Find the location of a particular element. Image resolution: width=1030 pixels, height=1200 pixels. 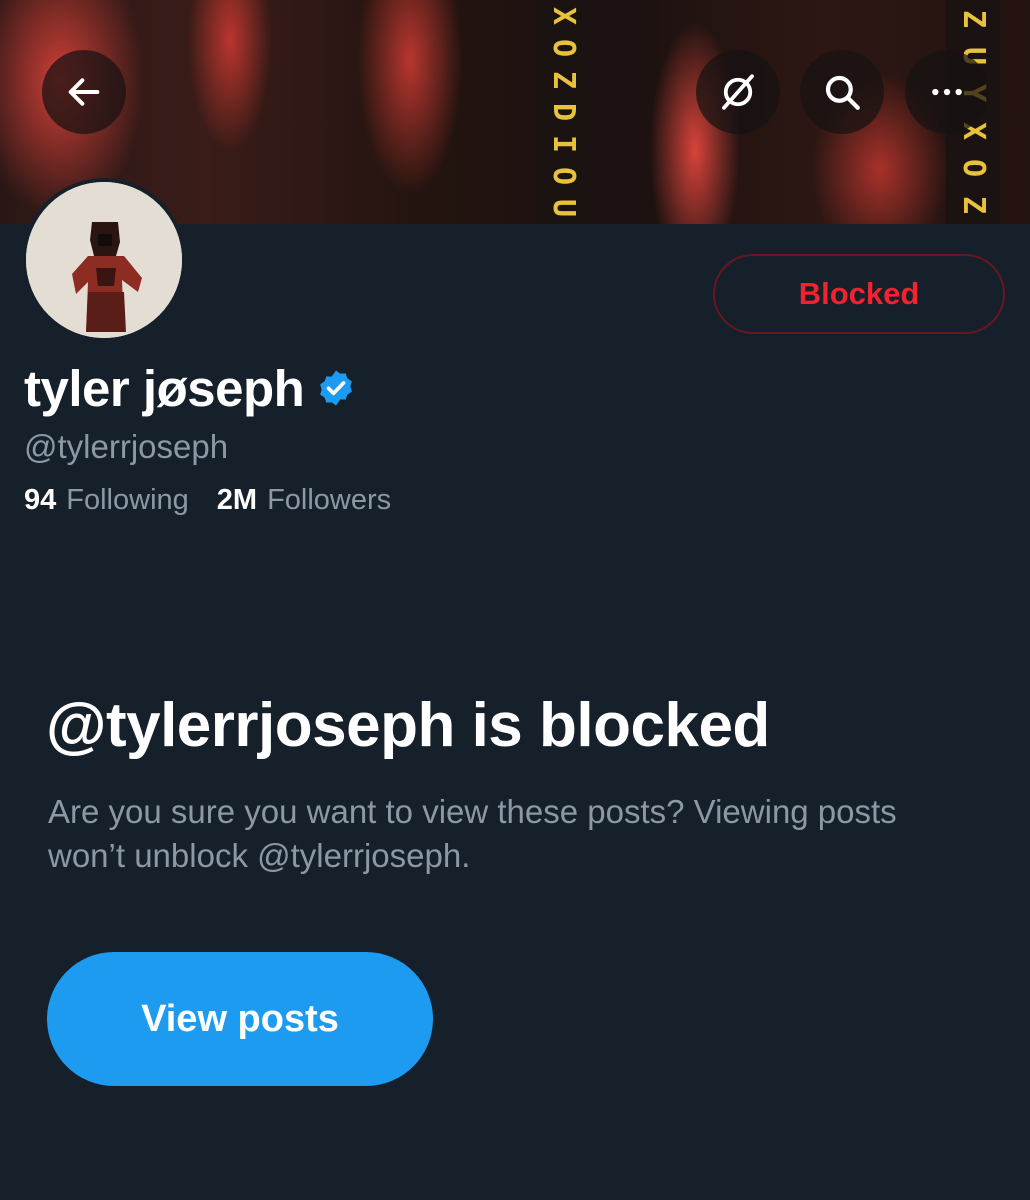

more-horizontal-icon is located at coordinates (947, 92).